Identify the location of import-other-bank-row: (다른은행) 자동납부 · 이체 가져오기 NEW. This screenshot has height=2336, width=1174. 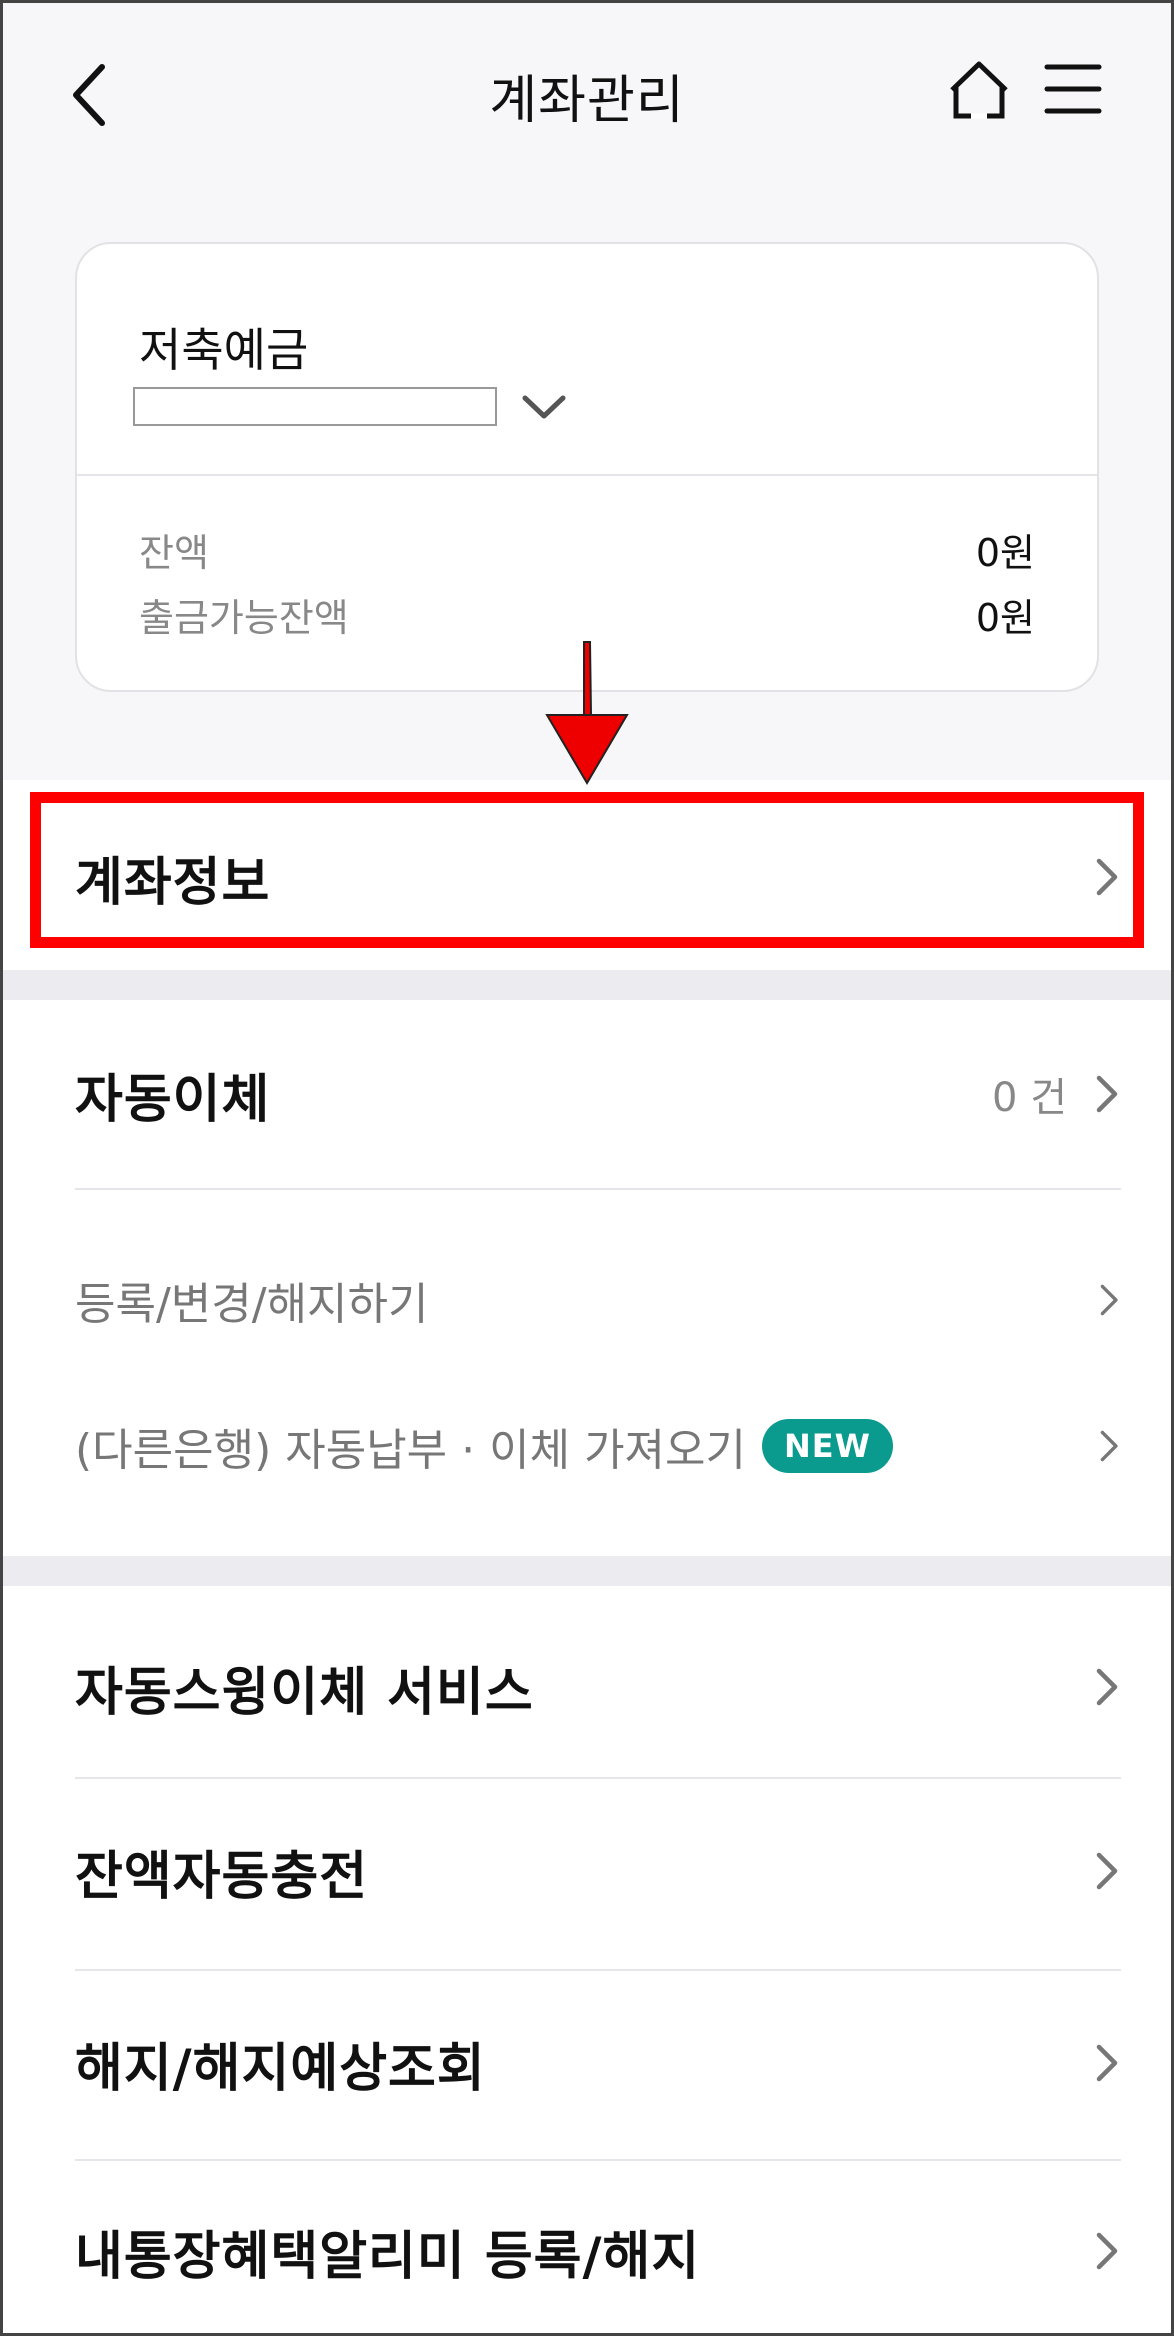
(598, 1446).